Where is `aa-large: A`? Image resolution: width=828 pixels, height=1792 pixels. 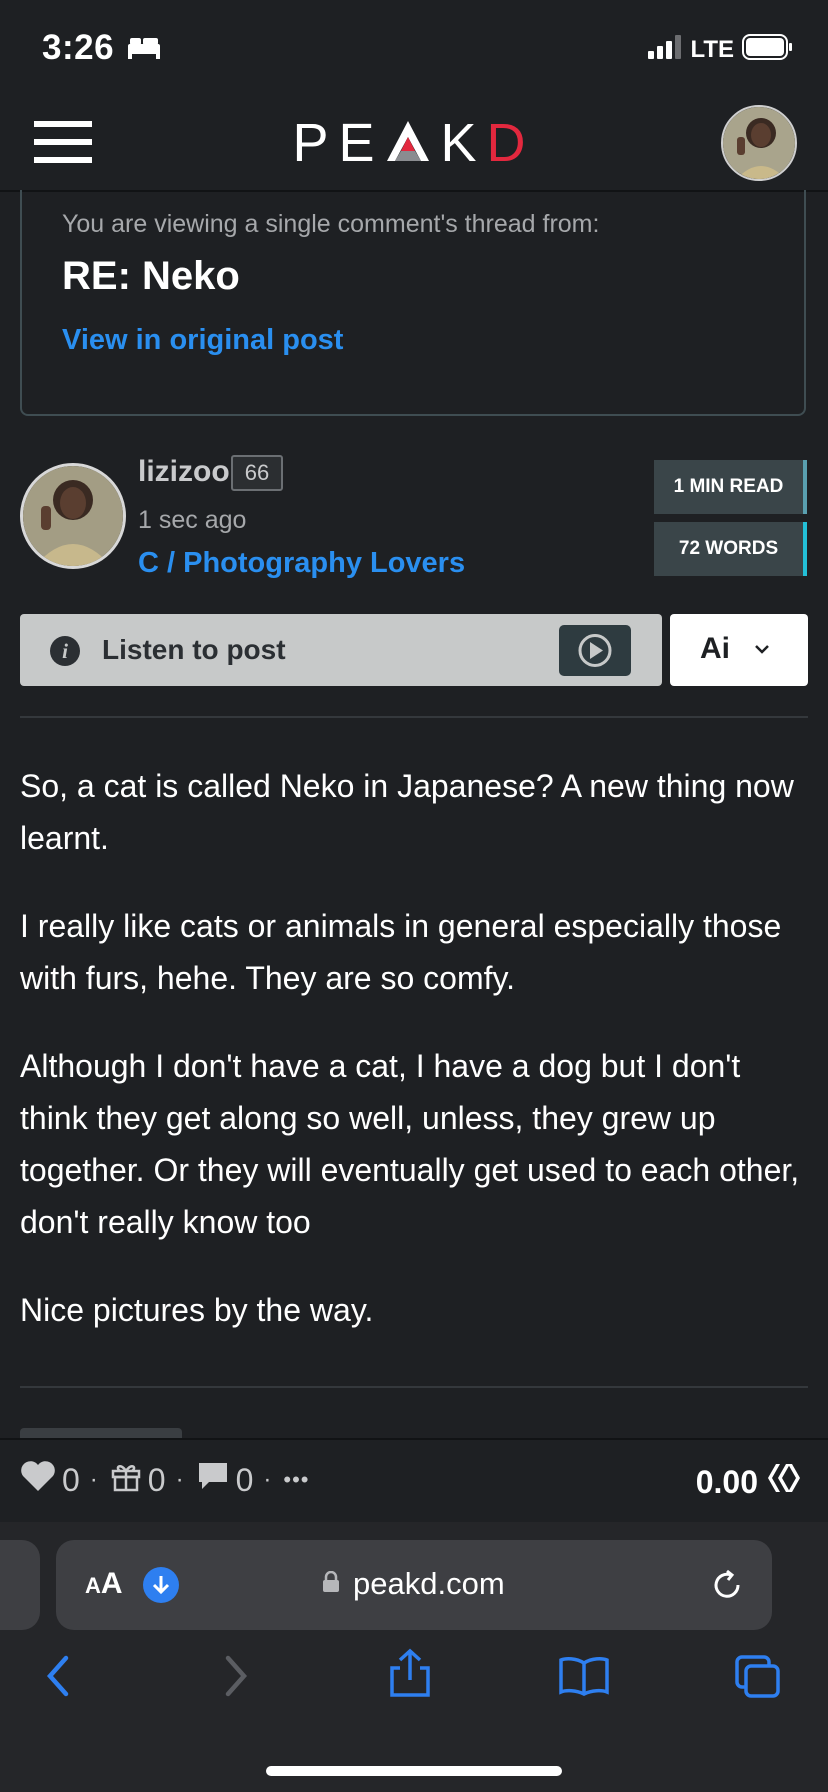 aa-large: A is located at coordinates (111, 1583).